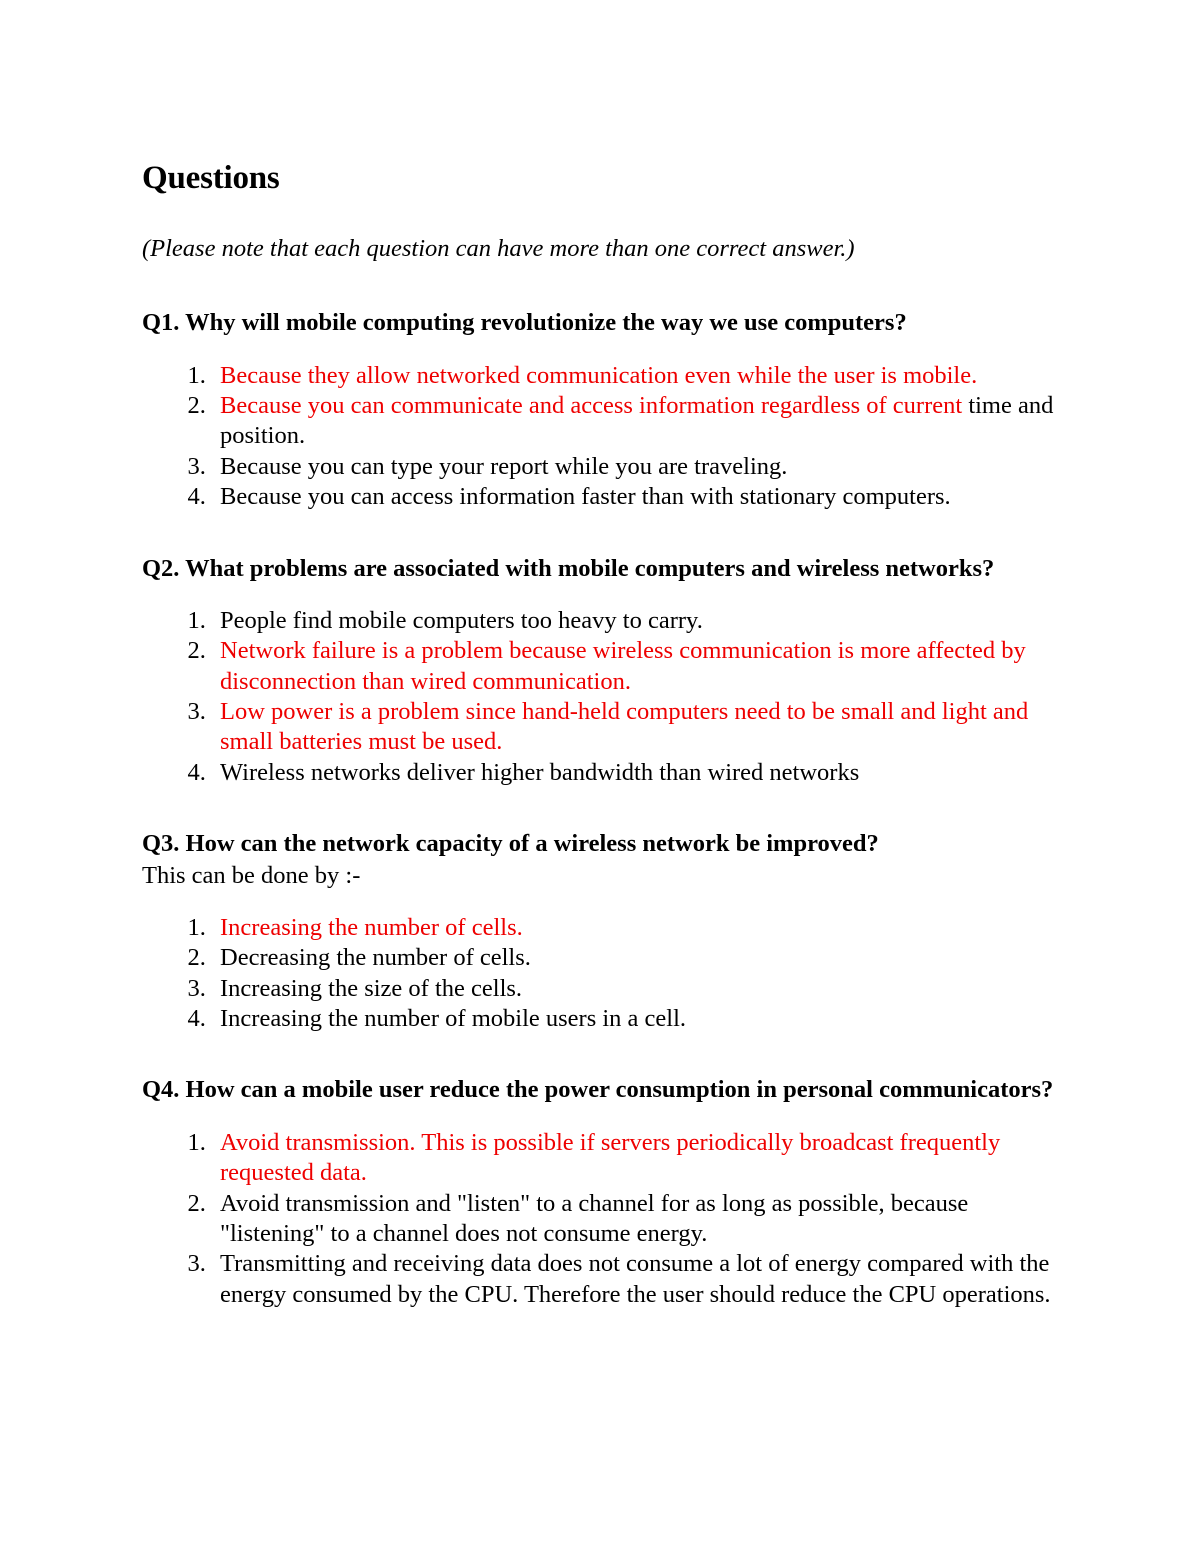 This screenshot has height=1553, width=1200. I want to click on answer-text: Increasing the size of the cells., so click(371, 988).